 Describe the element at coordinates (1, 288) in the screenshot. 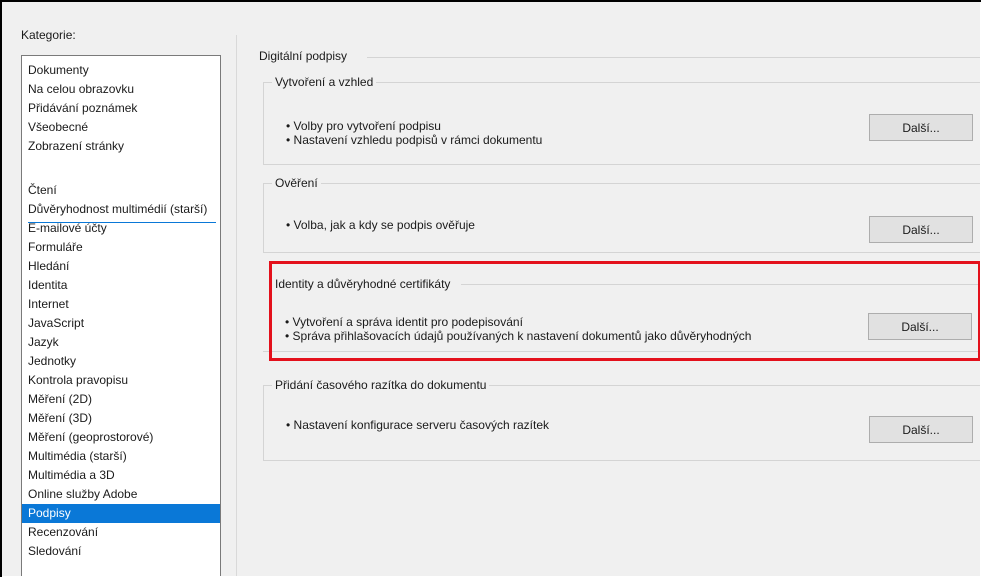

I see `window-edge-left` at that location.